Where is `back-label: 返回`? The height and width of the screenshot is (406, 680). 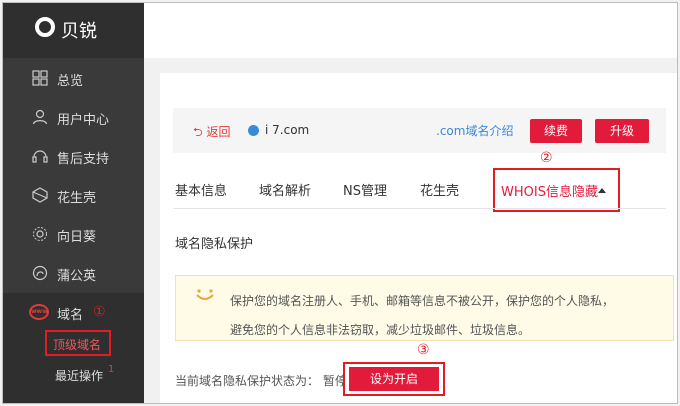
back-label: 返回 is located at coordinates (218, 132).